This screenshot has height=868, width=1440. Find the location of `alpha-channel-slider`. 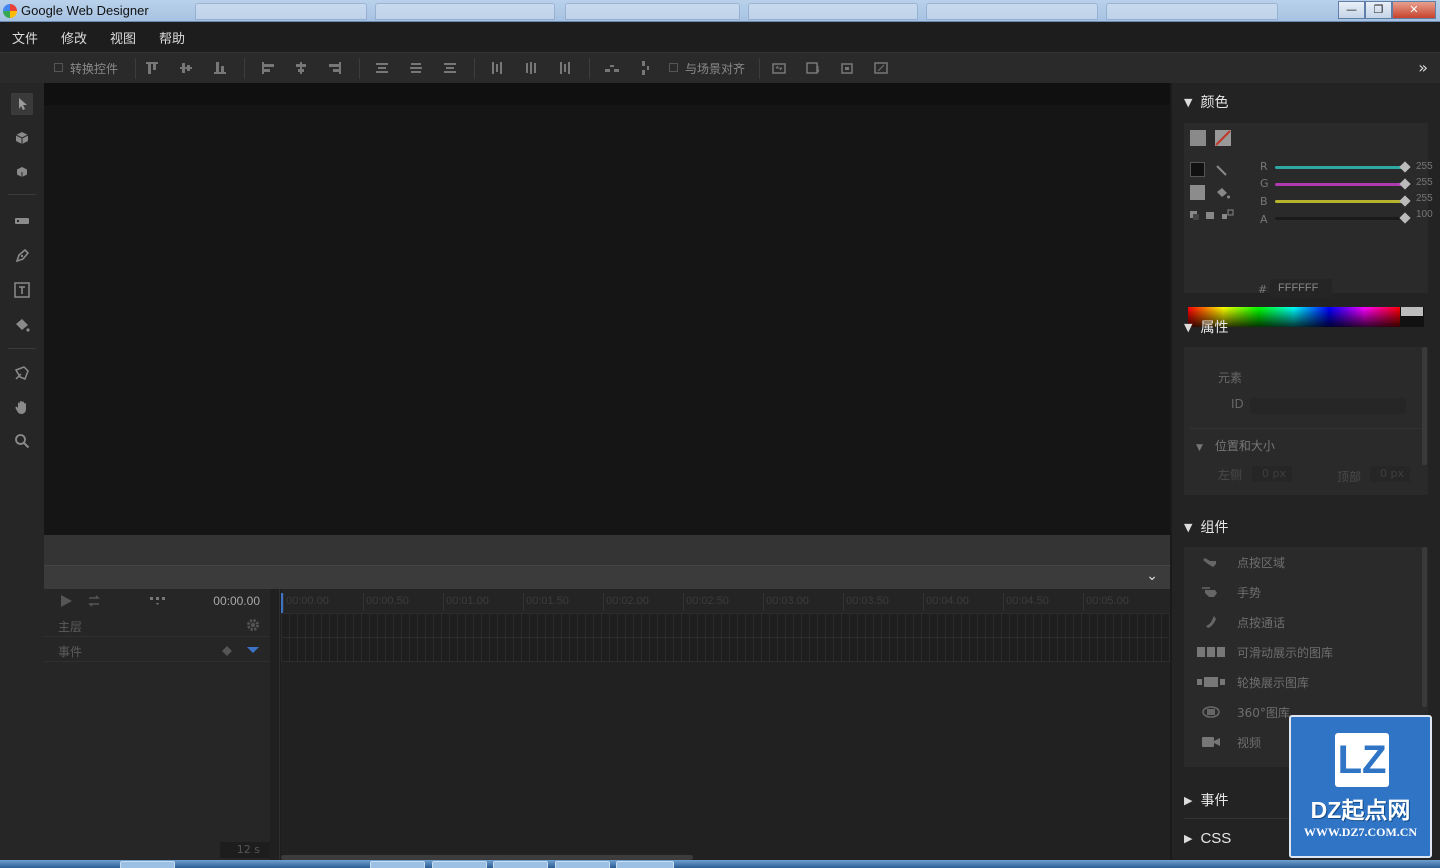

alpha-channel-slider is located at coordinates (1340, 218).